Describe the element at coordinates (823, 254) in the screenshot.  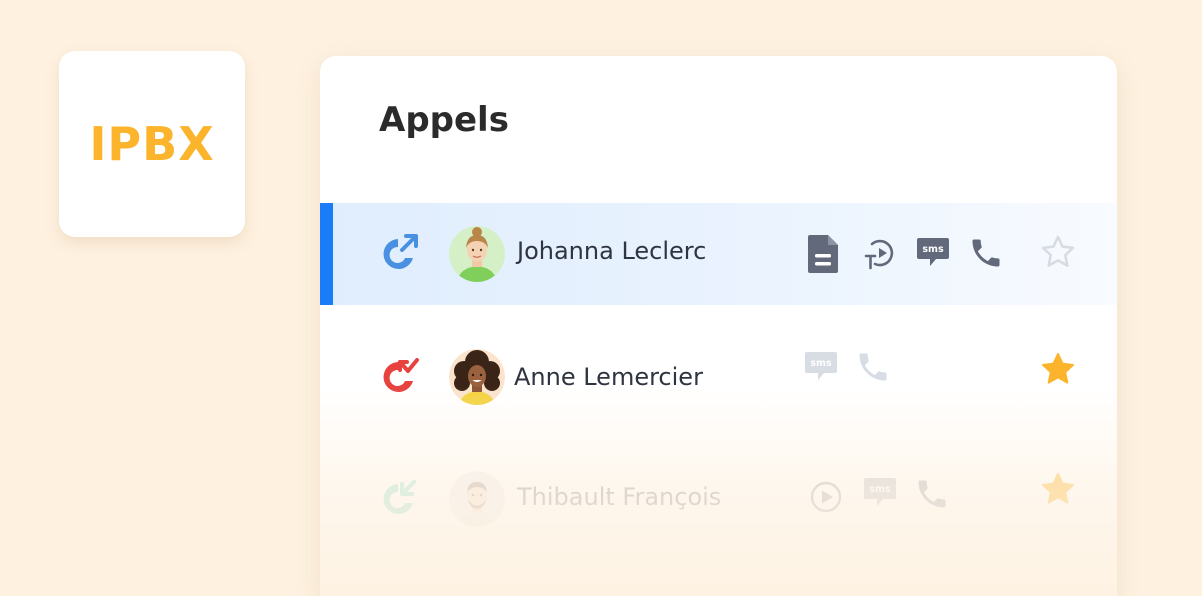
I see `document-icon` at that location.